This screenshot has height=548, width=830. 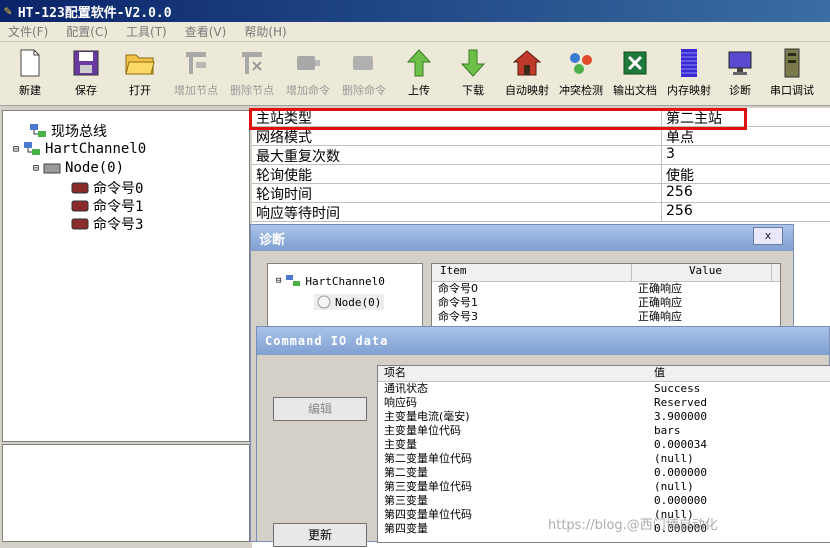 I want to click on tree-node: ⊟ Node(0), so click(x=78, y=168).